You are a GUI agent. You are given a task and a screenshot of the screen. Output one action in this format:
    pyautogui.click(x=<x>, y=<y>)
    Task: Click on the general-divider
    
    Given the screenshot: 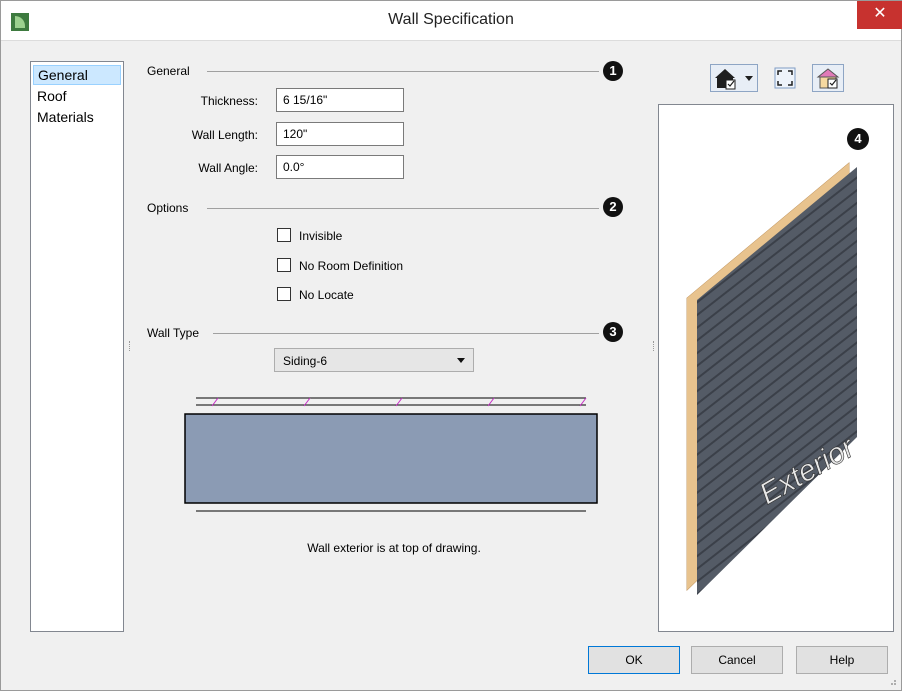 What is the action you would take?
    pyautogui.click(x=403, y=71)
    